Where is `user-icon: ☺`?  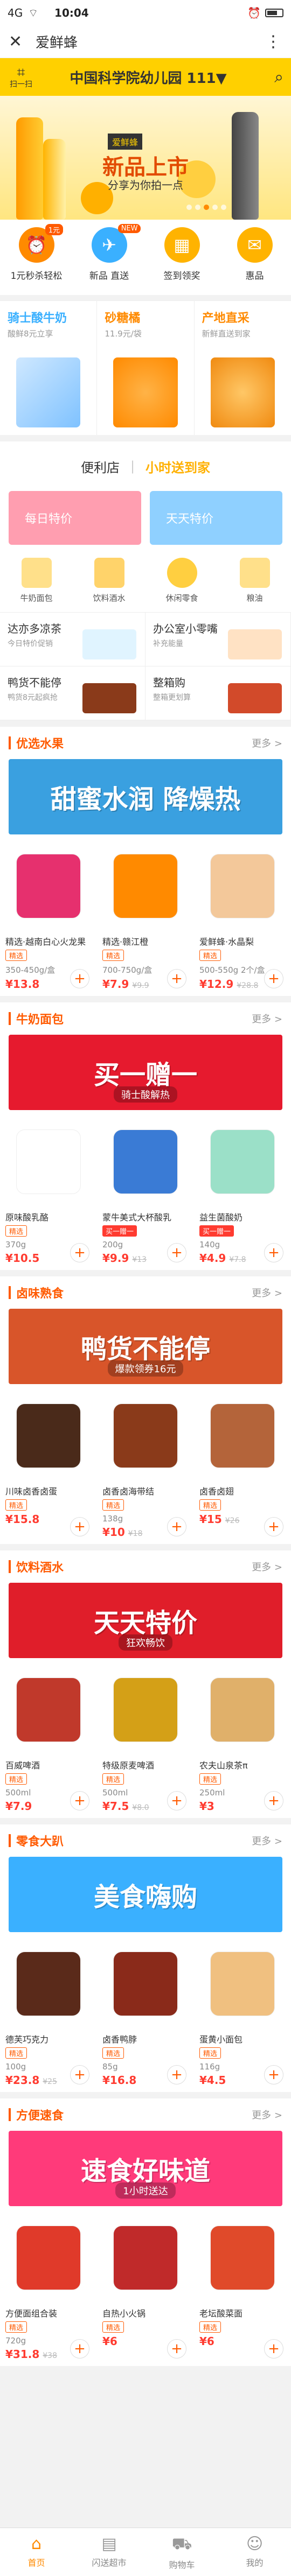
user-icon: ☺ is located at coordinates (255, 2544).